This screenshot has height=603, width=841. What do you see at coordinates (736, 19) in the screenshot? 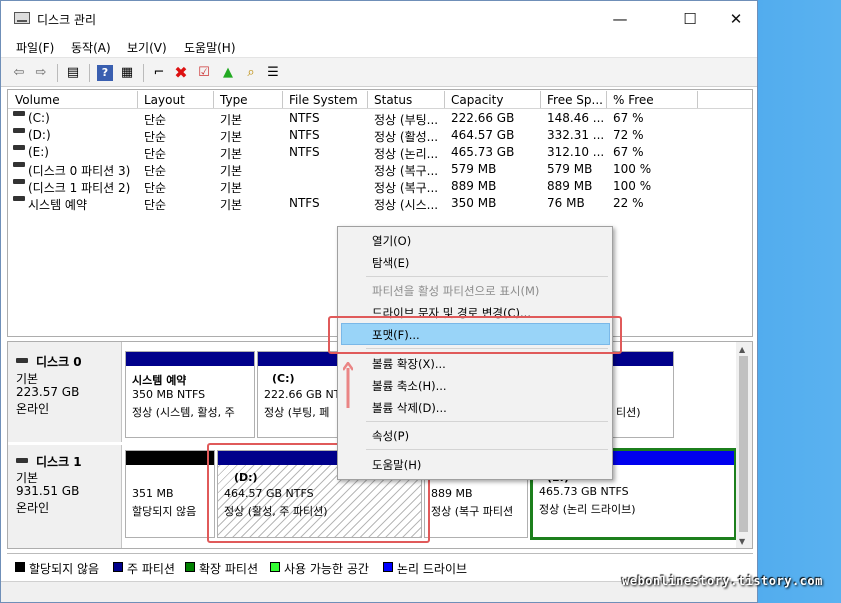
I see `close-button: ✕` at bounding box center [736, 19].